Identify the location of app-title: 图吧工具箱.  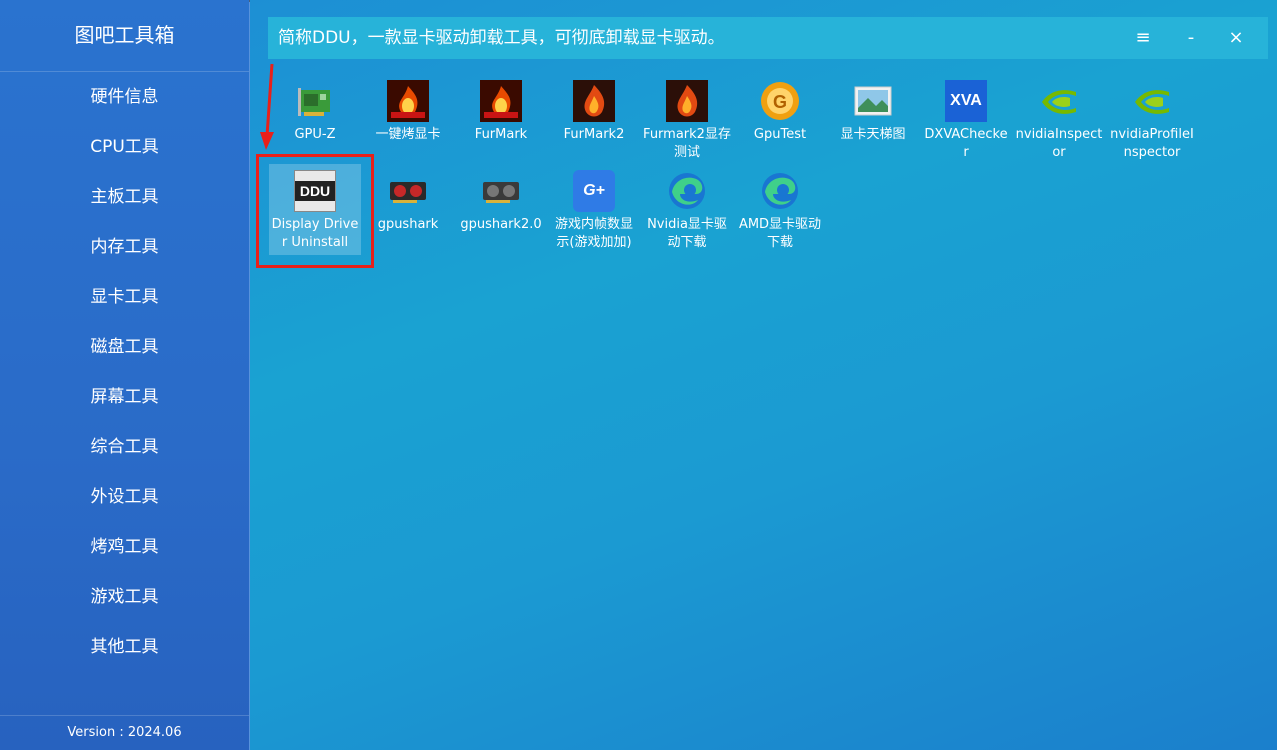
(124, 36).